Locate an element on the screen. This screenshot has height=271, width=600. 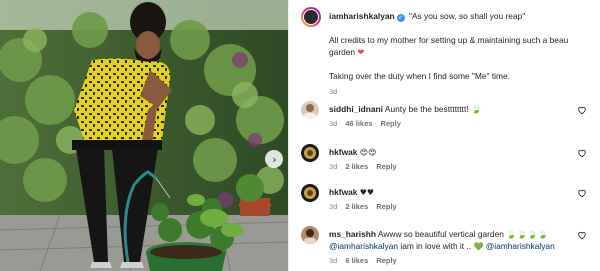
comment-text: 😍😍 is located at coordinates (368, 152).